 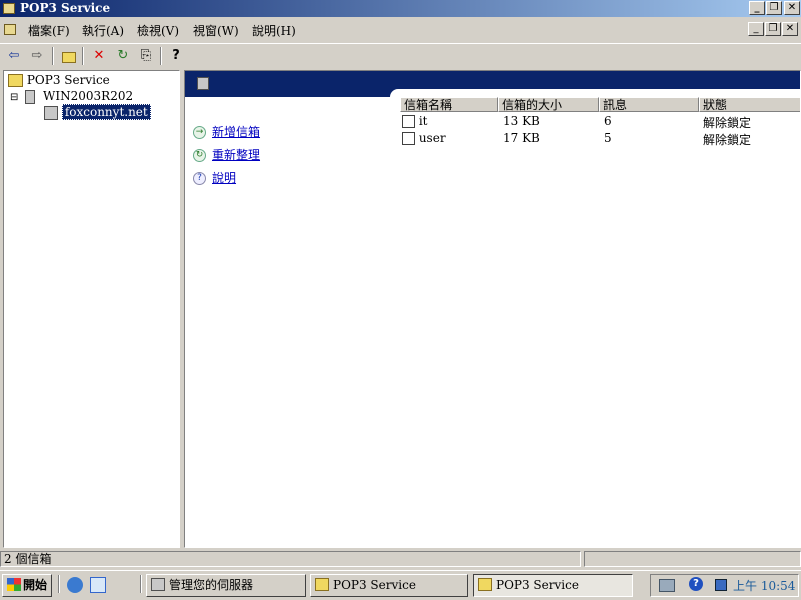 I want to click on system-tray: ? 上午 10:54, so click(x=724, y=585).